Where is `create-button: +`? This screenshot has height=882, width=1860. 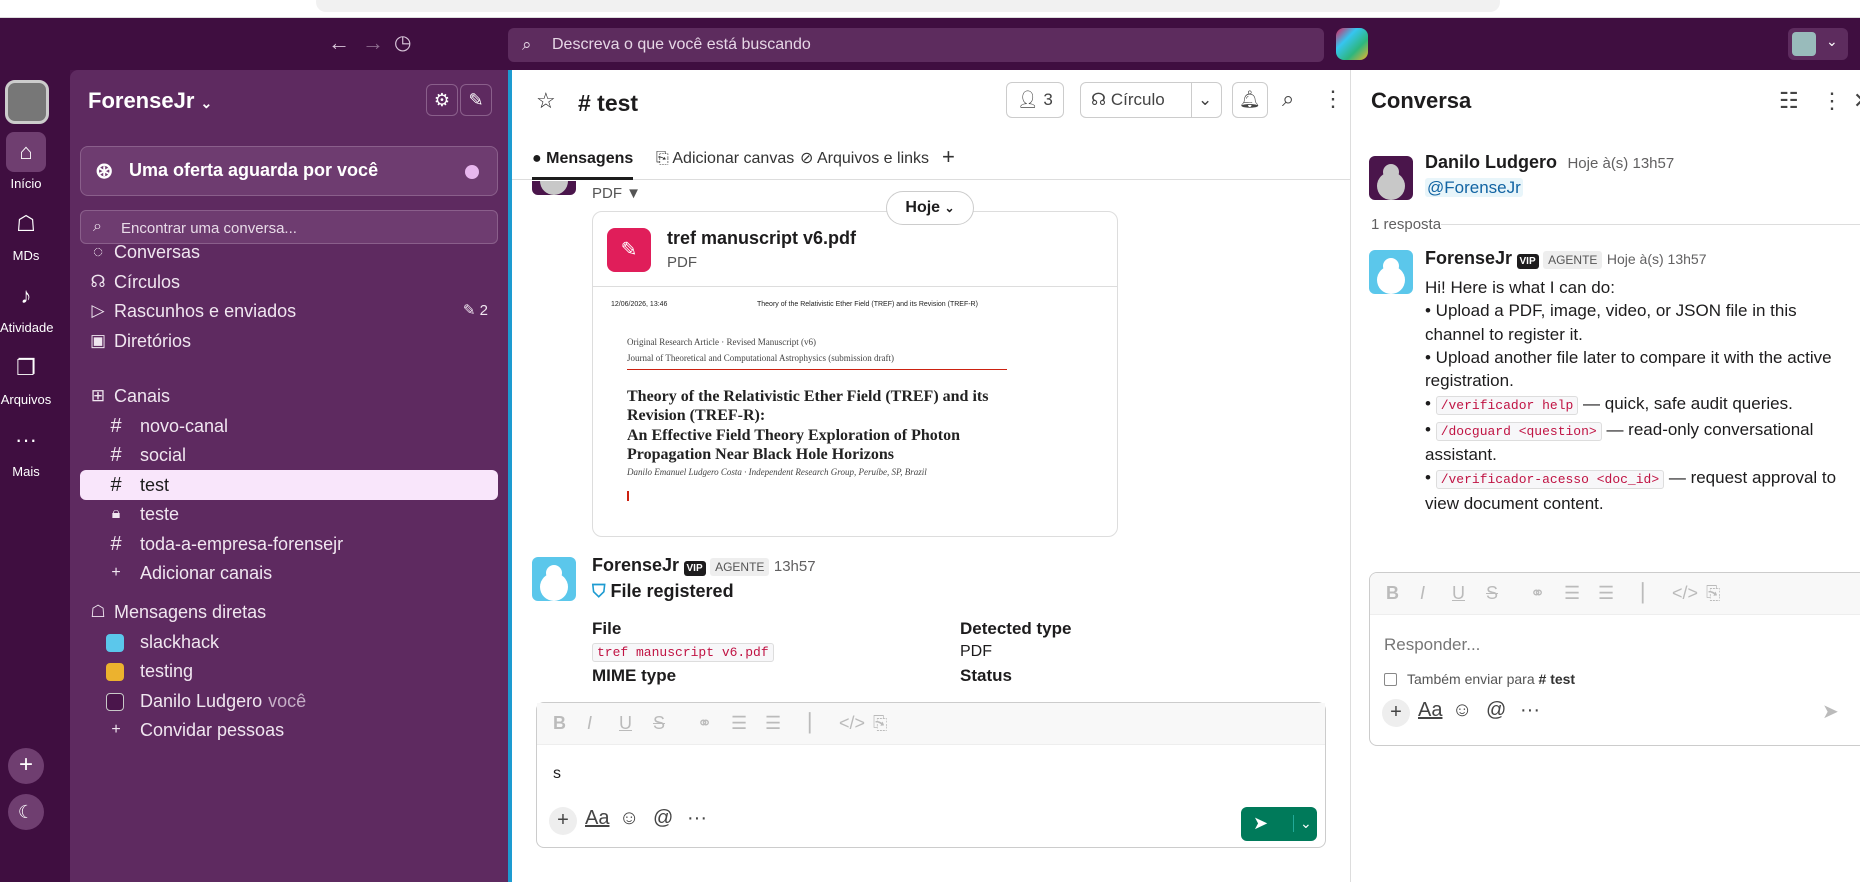
create-button: + is located at coordinates (26, 766).